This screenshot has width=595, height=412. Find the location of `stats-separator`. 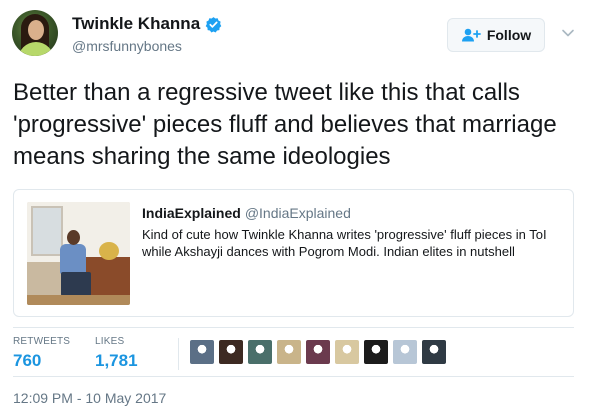

stats-separator is located at coordinates (178, 354).